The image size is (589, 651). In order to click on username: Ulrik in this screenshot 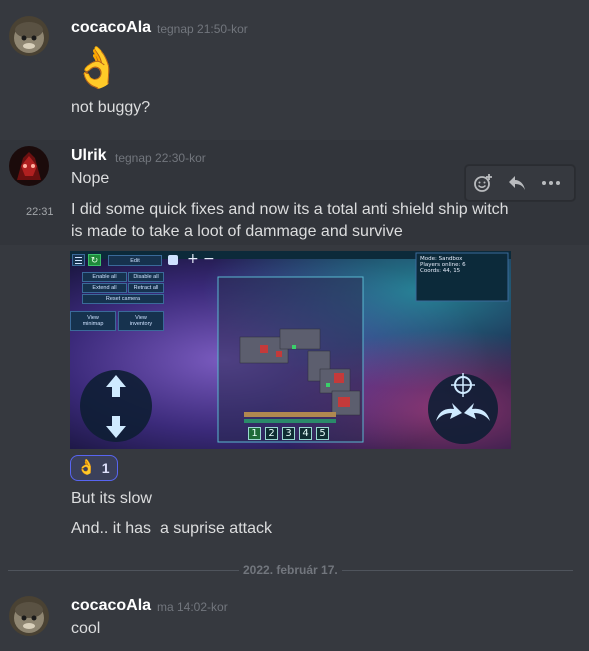, I will do `click(89, 156)`.